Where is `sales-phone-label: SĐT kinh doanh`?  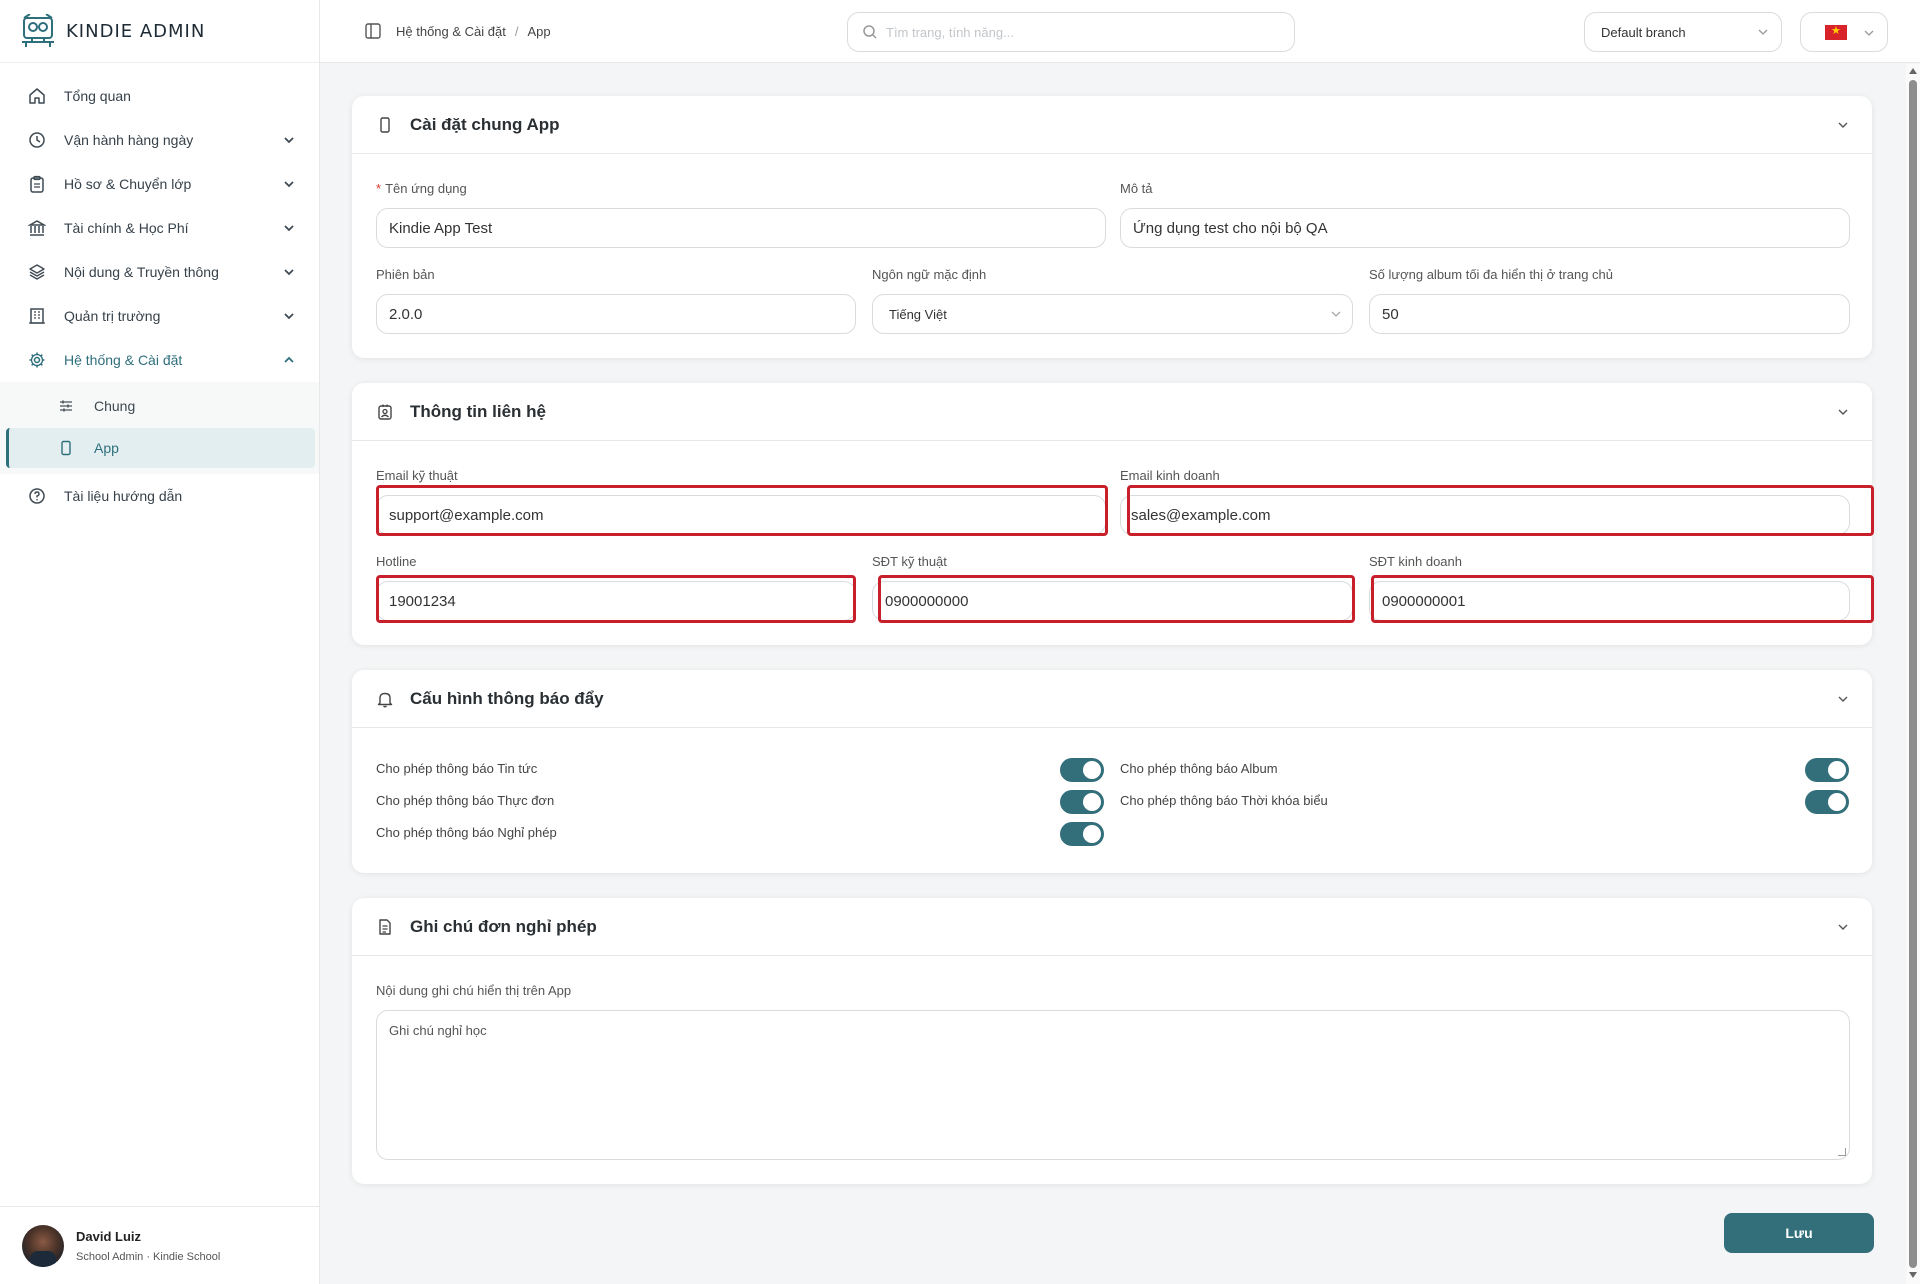 sales-phone-label: SĐT kinh doanh is located at coordinates (1415, 561).